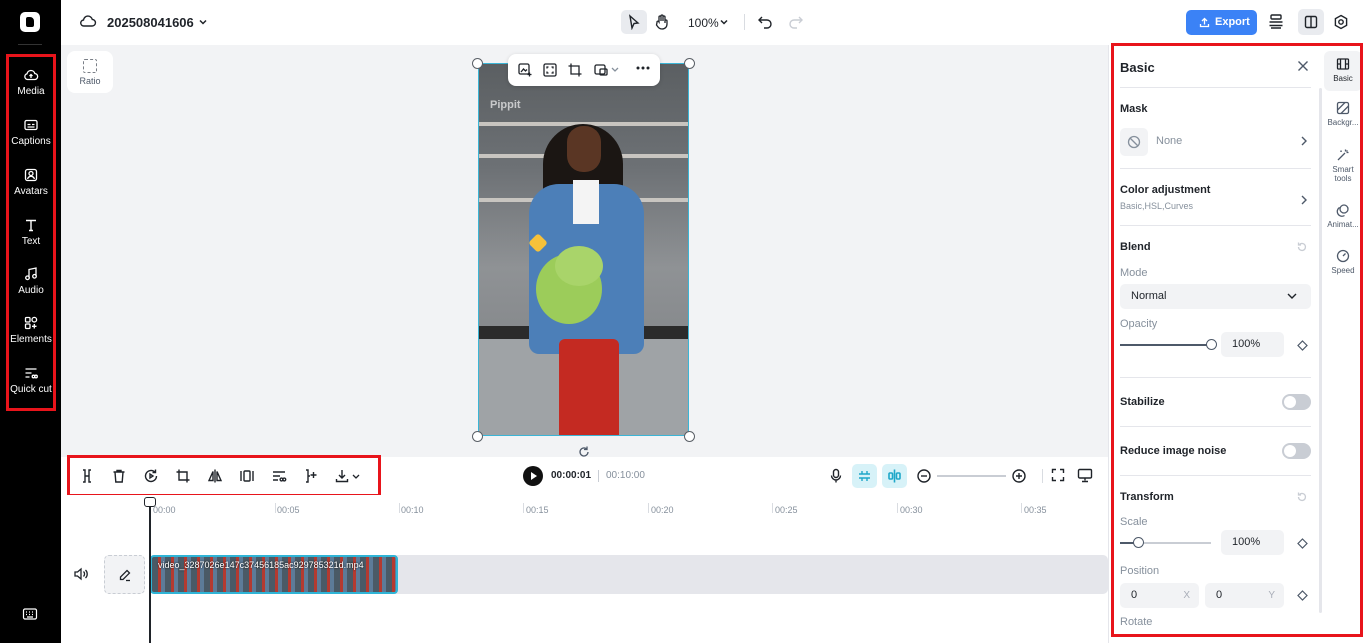 Image resolution: width=1368 pixels, height=643 pixels. I want to click on ruler-label: 00:15, so click(537, 510).